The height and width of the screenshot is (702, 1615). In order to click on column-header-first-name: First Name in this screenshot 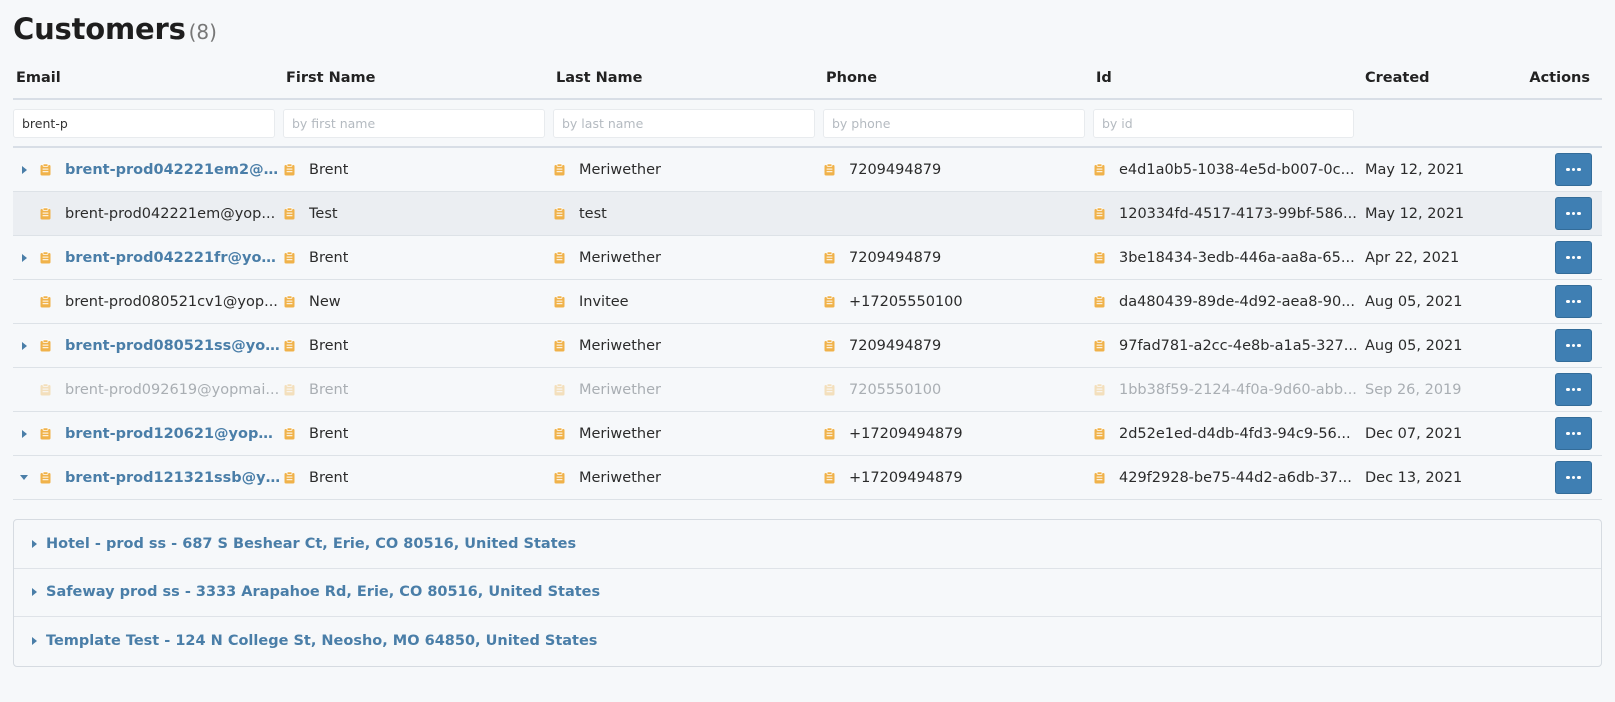, I will do `click(418, 78)`.